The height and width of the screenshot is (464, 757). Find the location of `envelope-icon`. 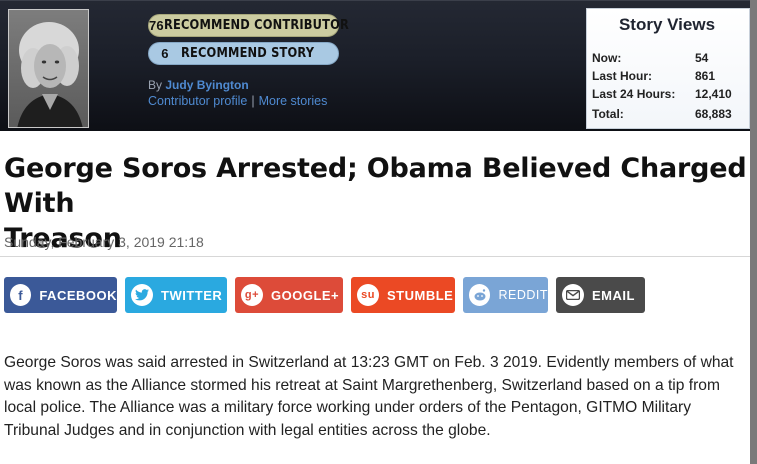

envelope-icon is located at coordinates (573, 295).